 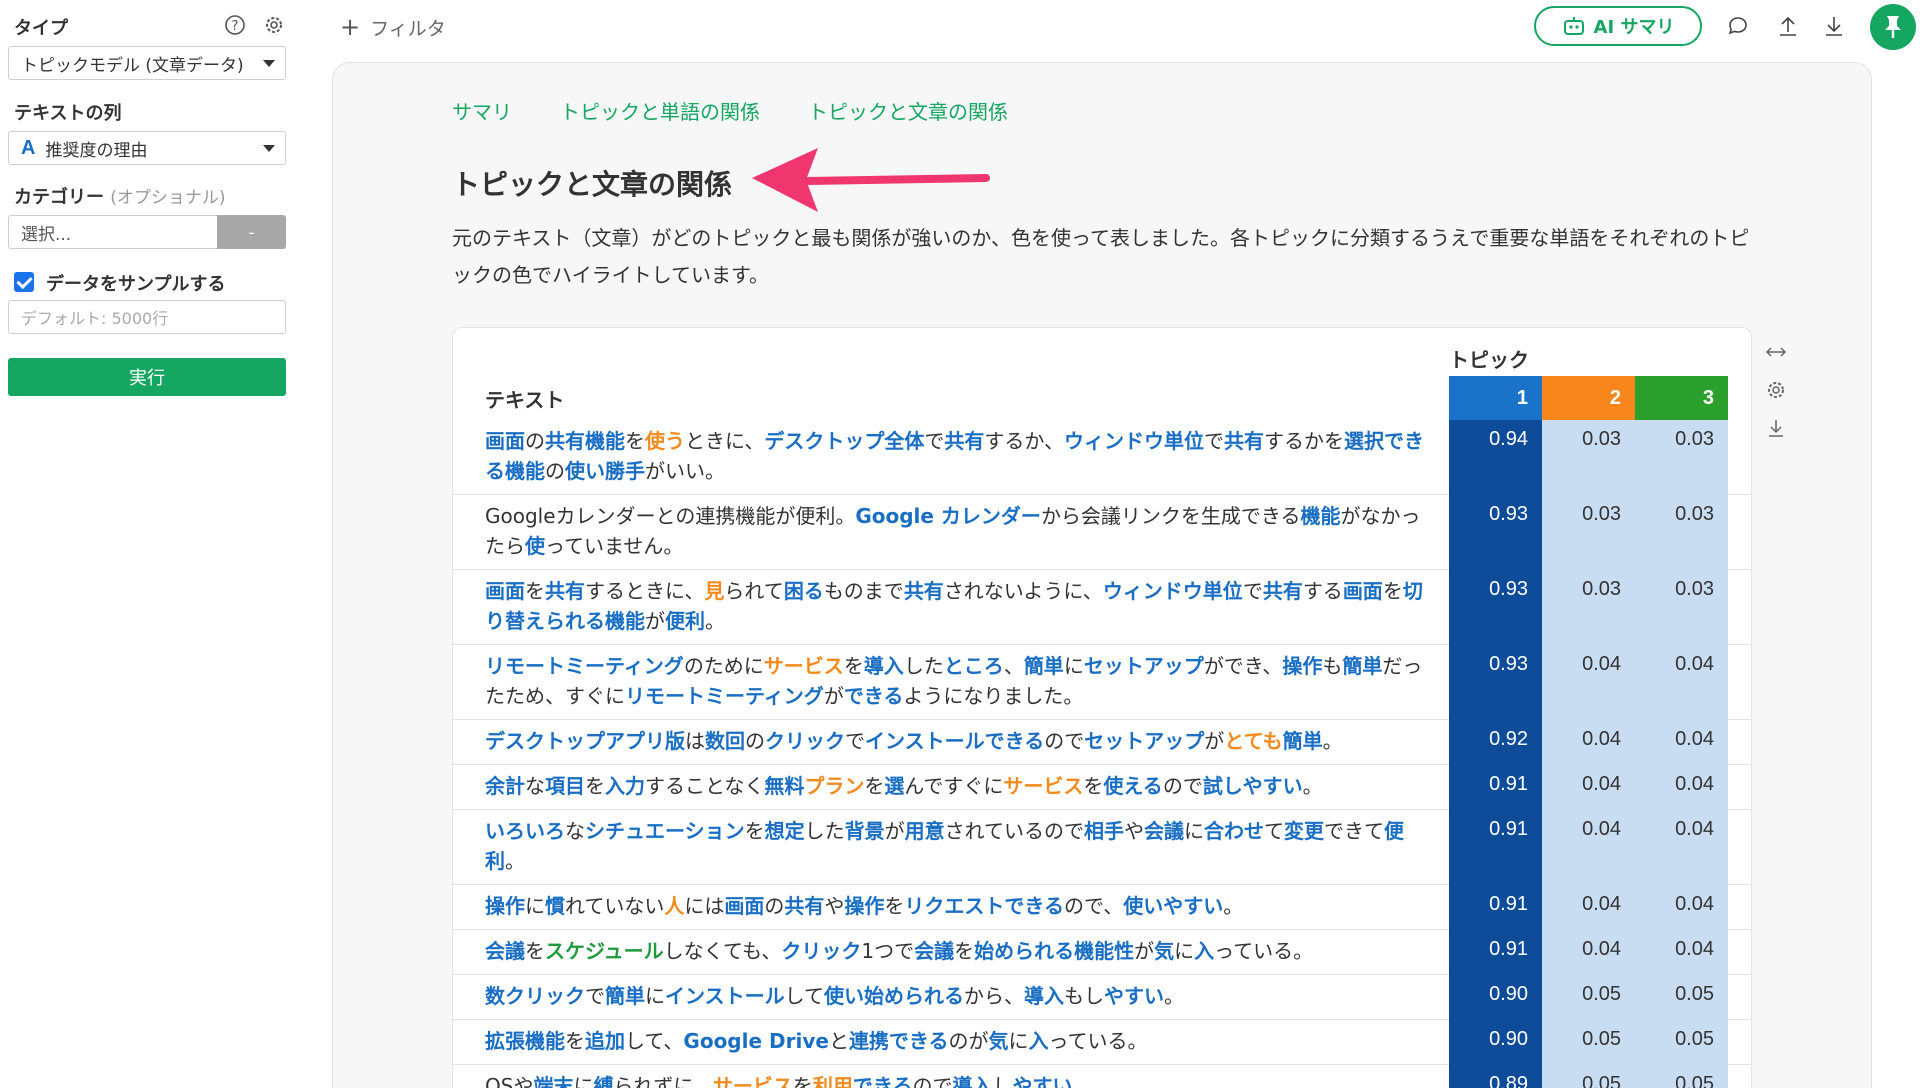 I want to click on tab-topic-document: トピックと文章の関係, so click(x=908, y=110).